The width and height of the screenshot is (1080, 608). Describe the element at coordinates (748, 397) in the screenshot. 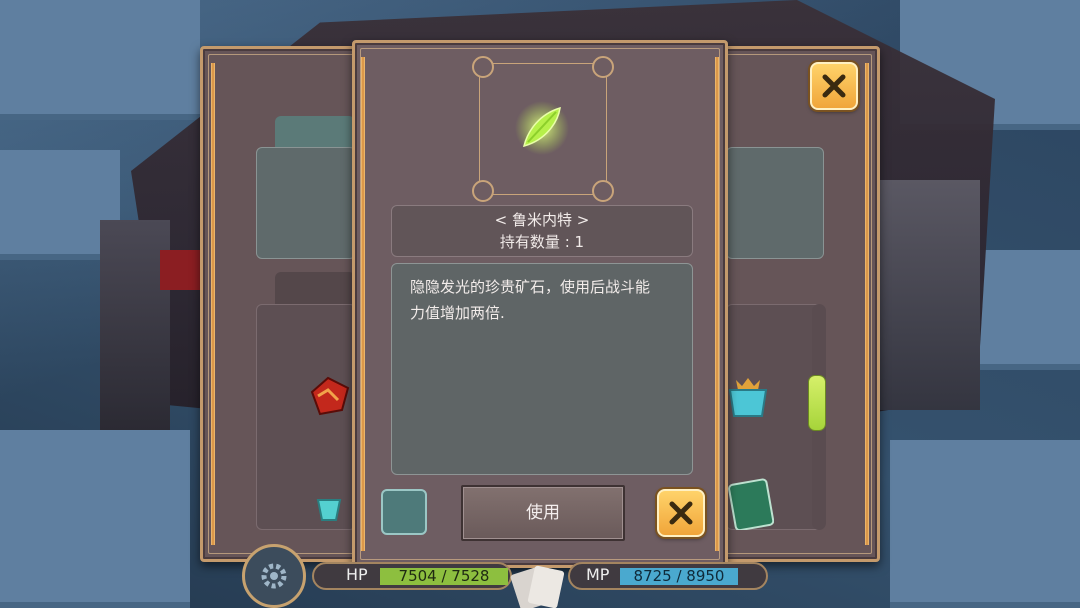

I see `crowned-cup-item-icon` at that location.